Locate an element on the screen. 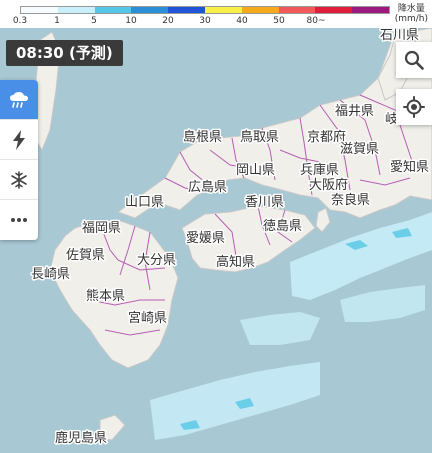 The height and width of the screenshot is (453, 432). place-label: 高知県 is located at coordinates (235, 262).